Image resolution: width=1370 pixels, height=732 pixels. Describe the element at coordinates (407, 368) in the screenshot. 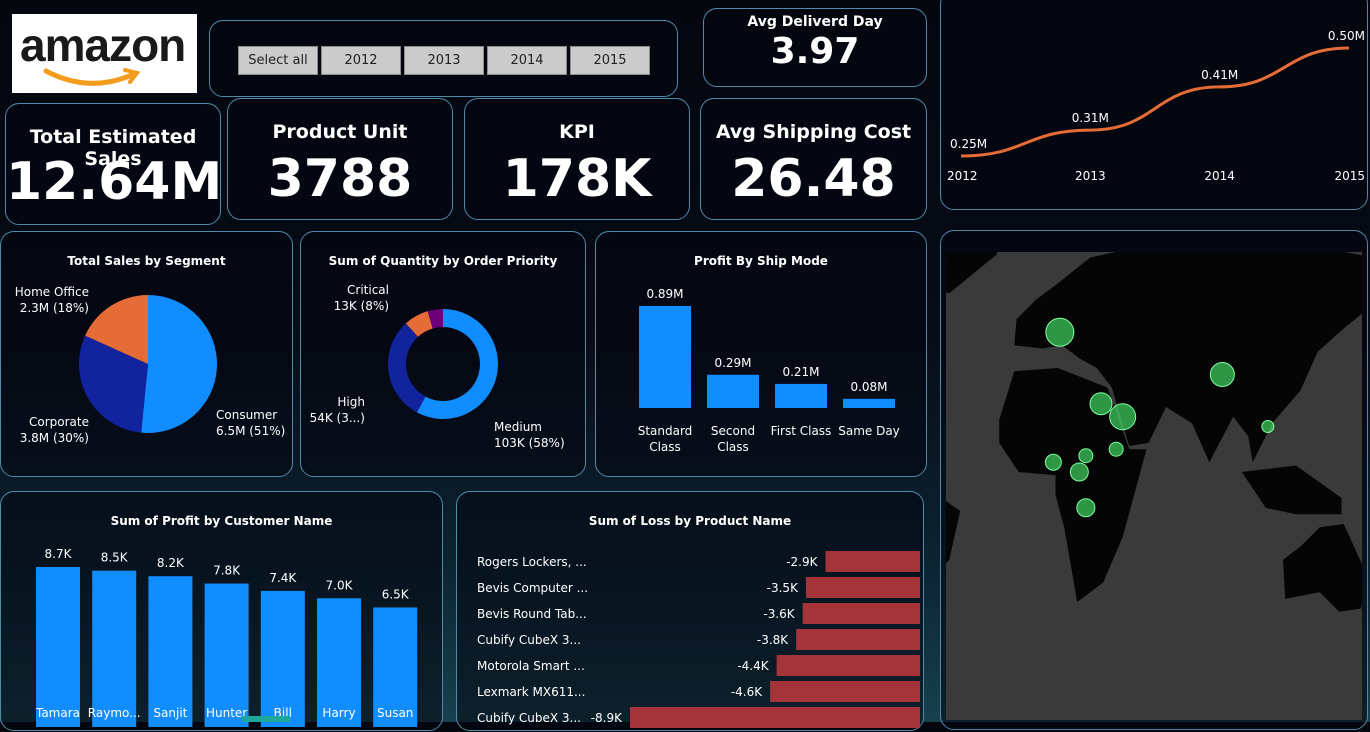

I see `priority-slice` at that location.